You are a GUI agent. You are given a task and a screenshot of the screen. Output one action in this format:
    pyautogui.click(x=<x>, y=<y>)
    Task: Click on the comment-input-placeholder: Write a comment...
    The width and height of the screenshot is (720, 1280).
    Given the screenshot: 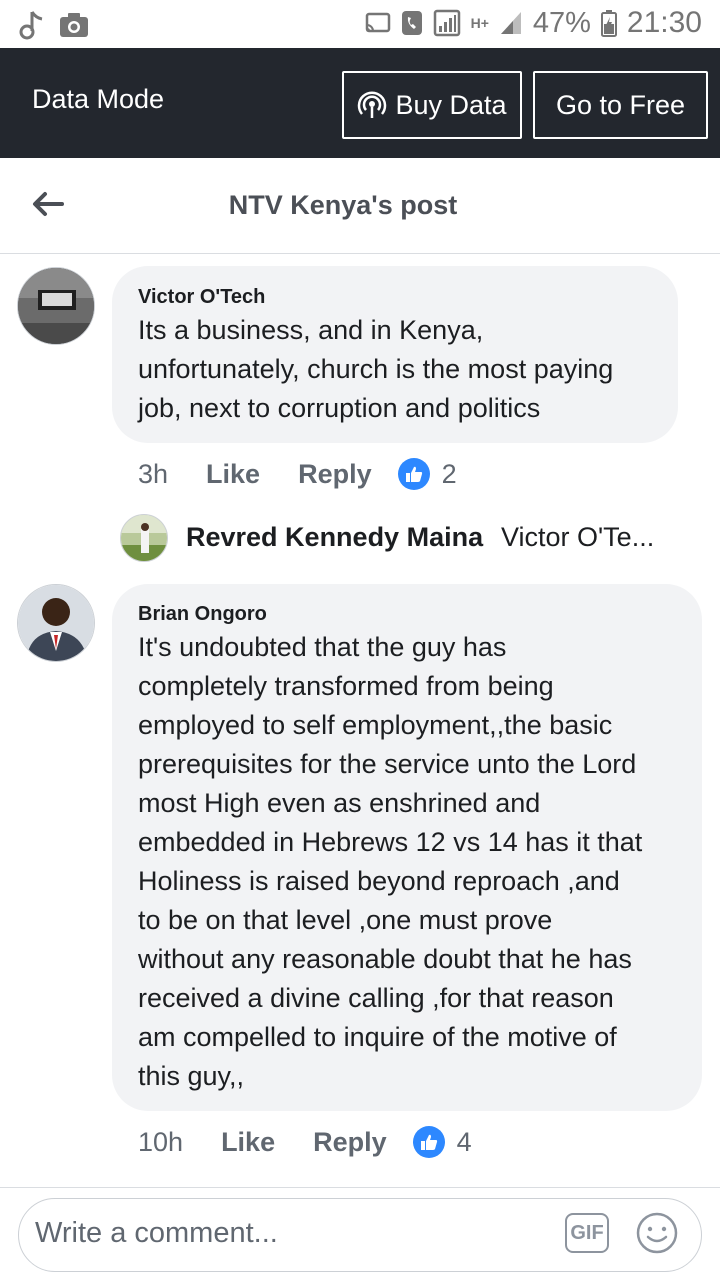 What is the action you would take?
    pyautogui.click(x=156, y=1233)
    